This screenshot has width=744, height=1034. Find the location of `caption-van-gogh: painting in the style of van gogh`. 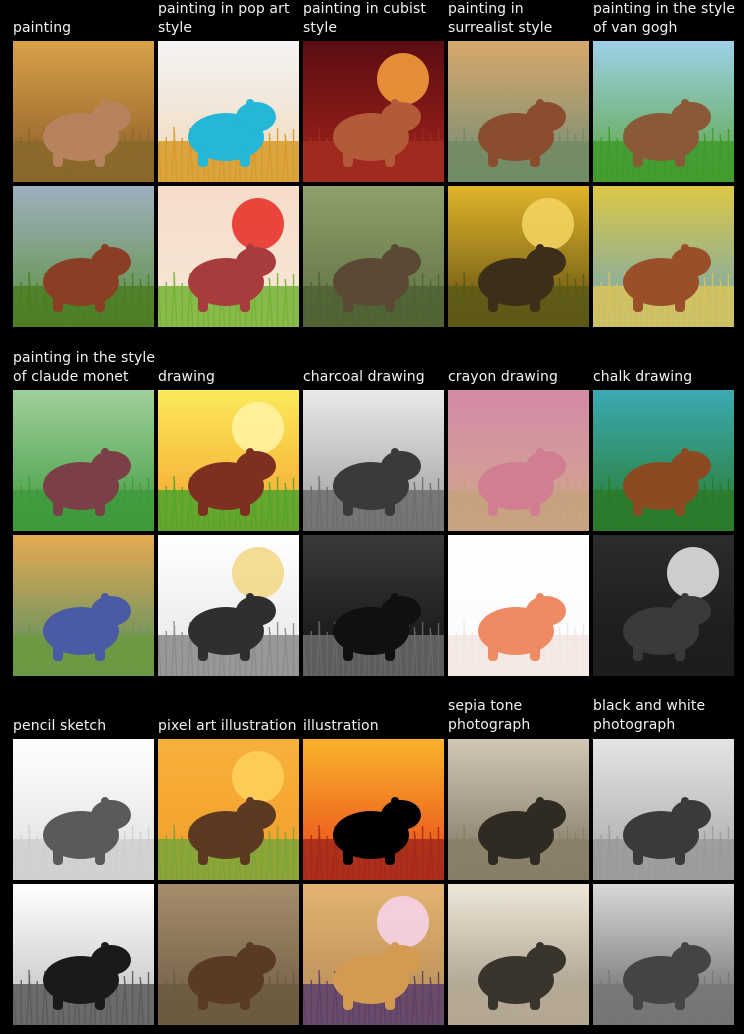

caption-van-gogh: painting in the style of van gogh is located at coordinates (664, 18).